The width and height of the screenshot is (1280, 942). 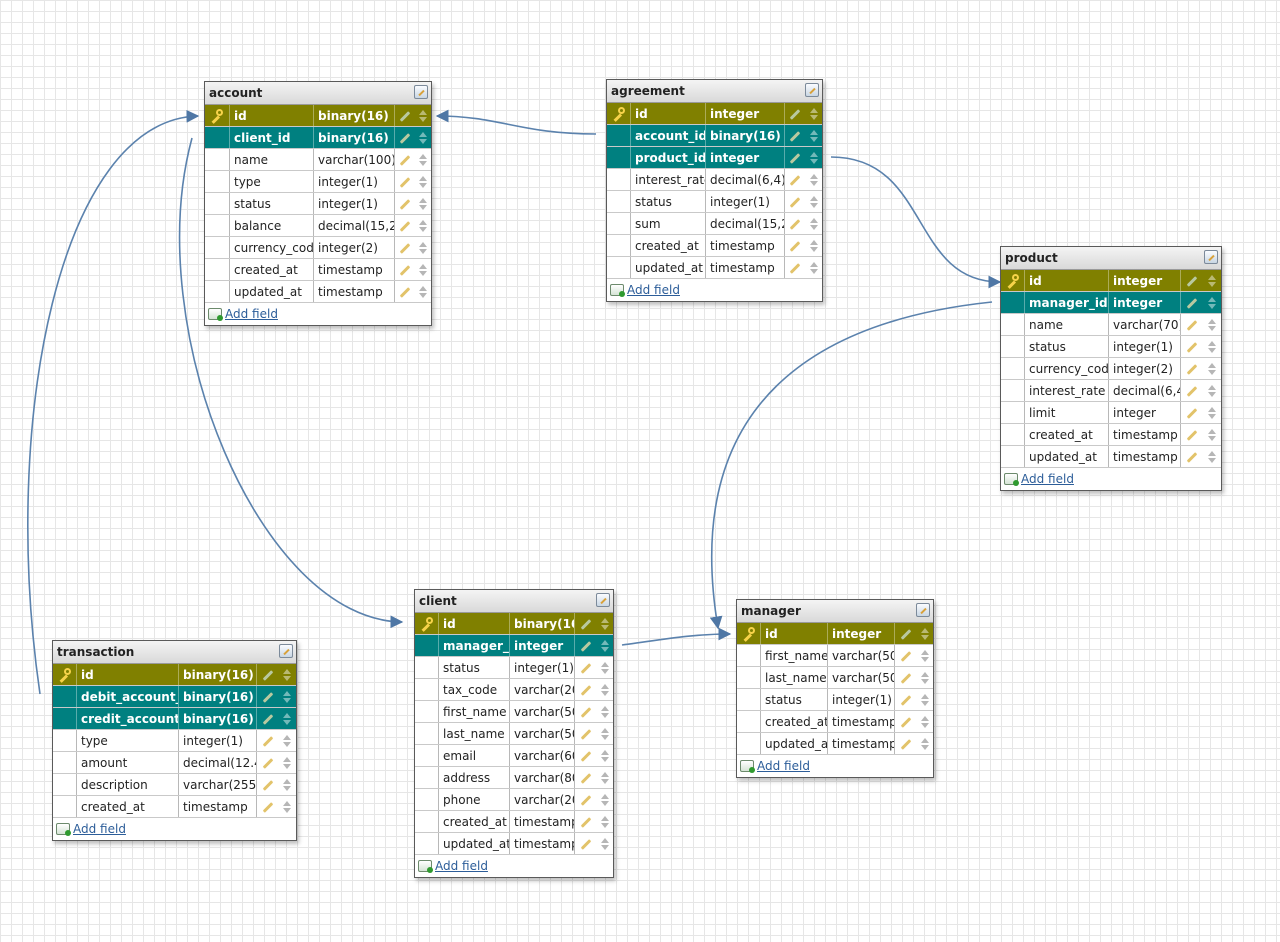 What do you see at coordinates (714, 158) in the screenshot?
I see `field-row-product-id: product_id integer` at bounding box center [714, 158].